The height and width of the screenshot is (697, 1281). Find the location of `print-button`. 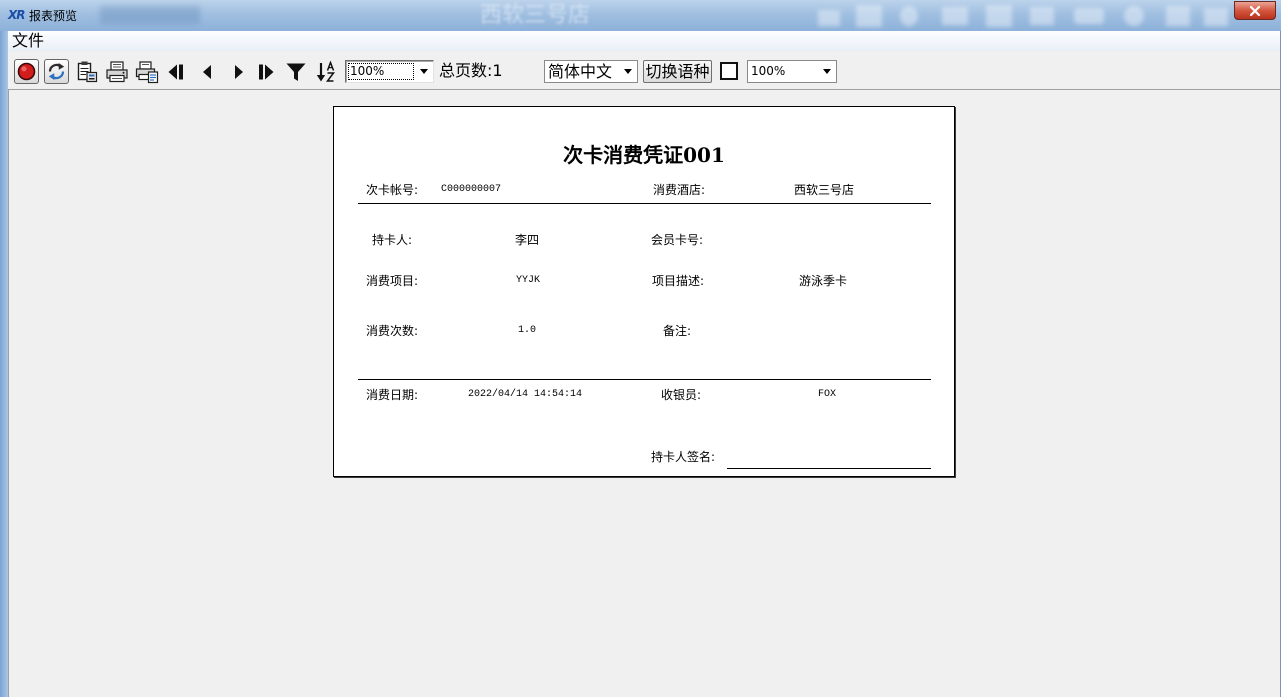

print-button is located at coordinates (116, 71).